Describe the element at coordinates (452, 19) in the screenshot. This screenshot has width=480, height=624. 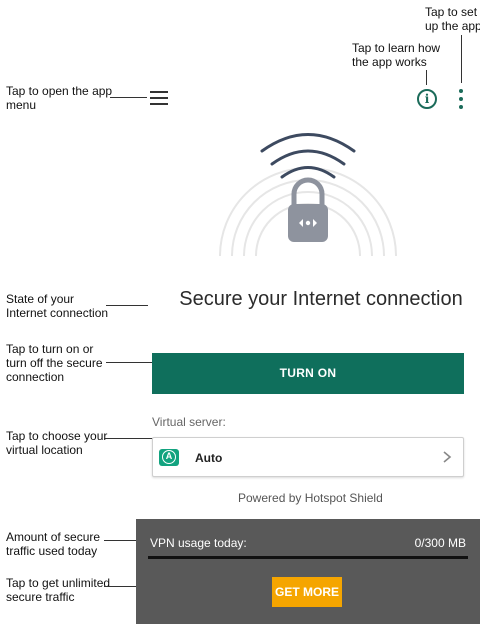
I see `callout-setup: Tap to set up the app` at that location.